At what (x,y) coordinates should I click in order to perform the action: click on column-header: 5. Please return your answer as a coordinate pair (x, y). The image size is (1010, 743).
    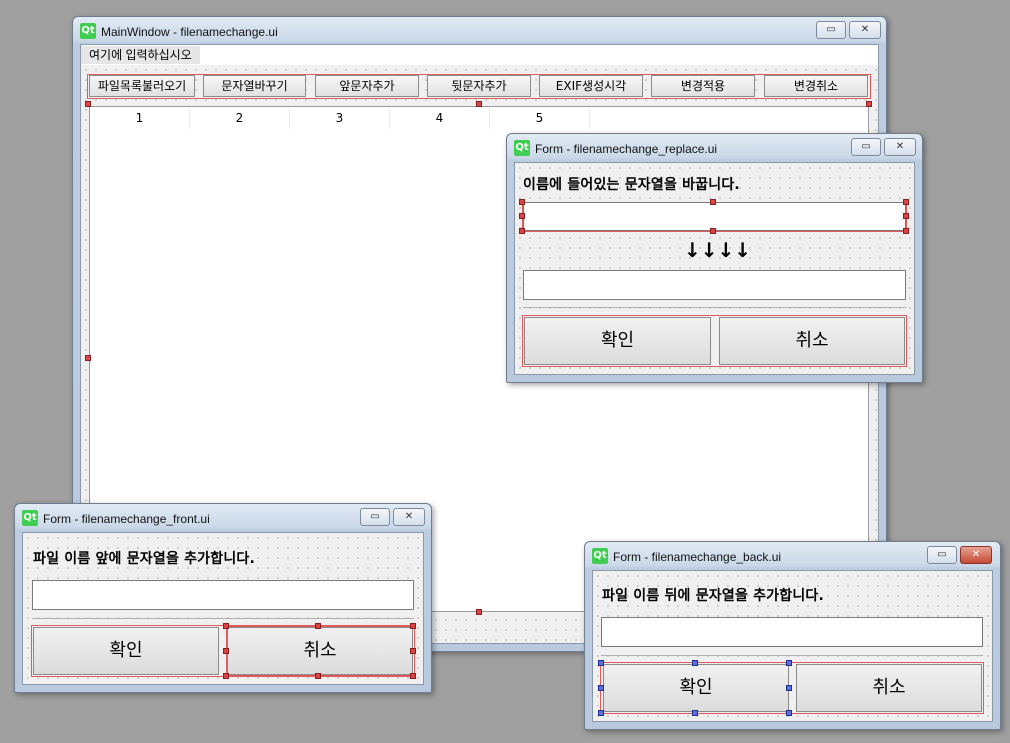
    Looking at the image, I should click on (540, 118).